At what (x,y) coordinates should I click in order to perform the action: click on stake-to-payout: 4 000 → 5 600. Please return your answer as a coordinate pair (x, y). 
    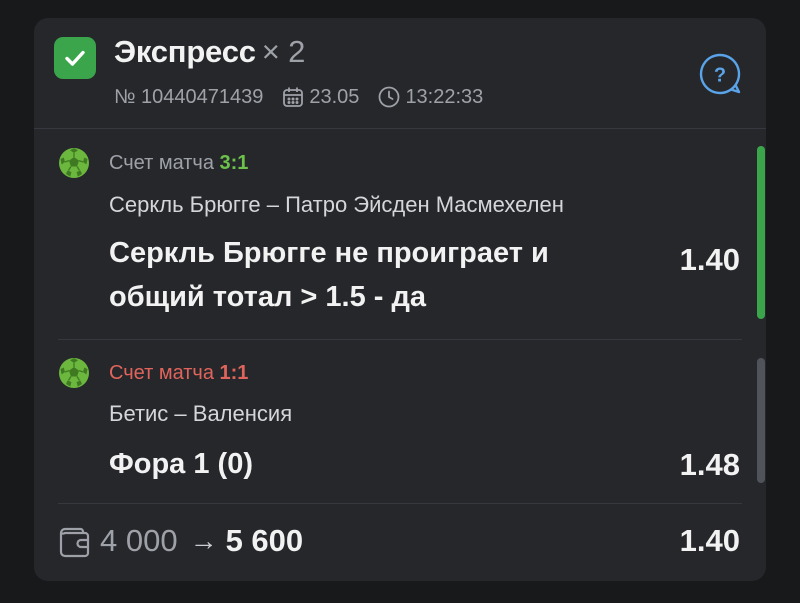
    Looking at the image, I should click on (201, 541).